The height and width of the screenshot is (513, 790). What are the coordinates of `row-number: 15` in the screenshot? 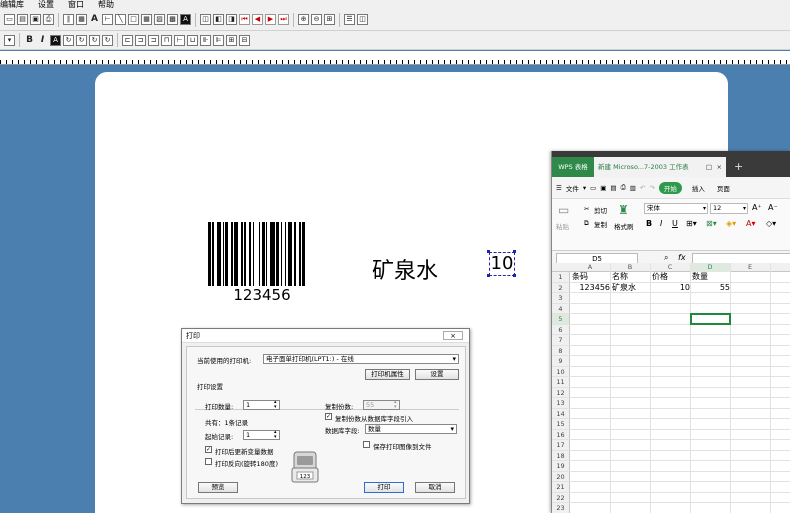 It's located at (561, 424).